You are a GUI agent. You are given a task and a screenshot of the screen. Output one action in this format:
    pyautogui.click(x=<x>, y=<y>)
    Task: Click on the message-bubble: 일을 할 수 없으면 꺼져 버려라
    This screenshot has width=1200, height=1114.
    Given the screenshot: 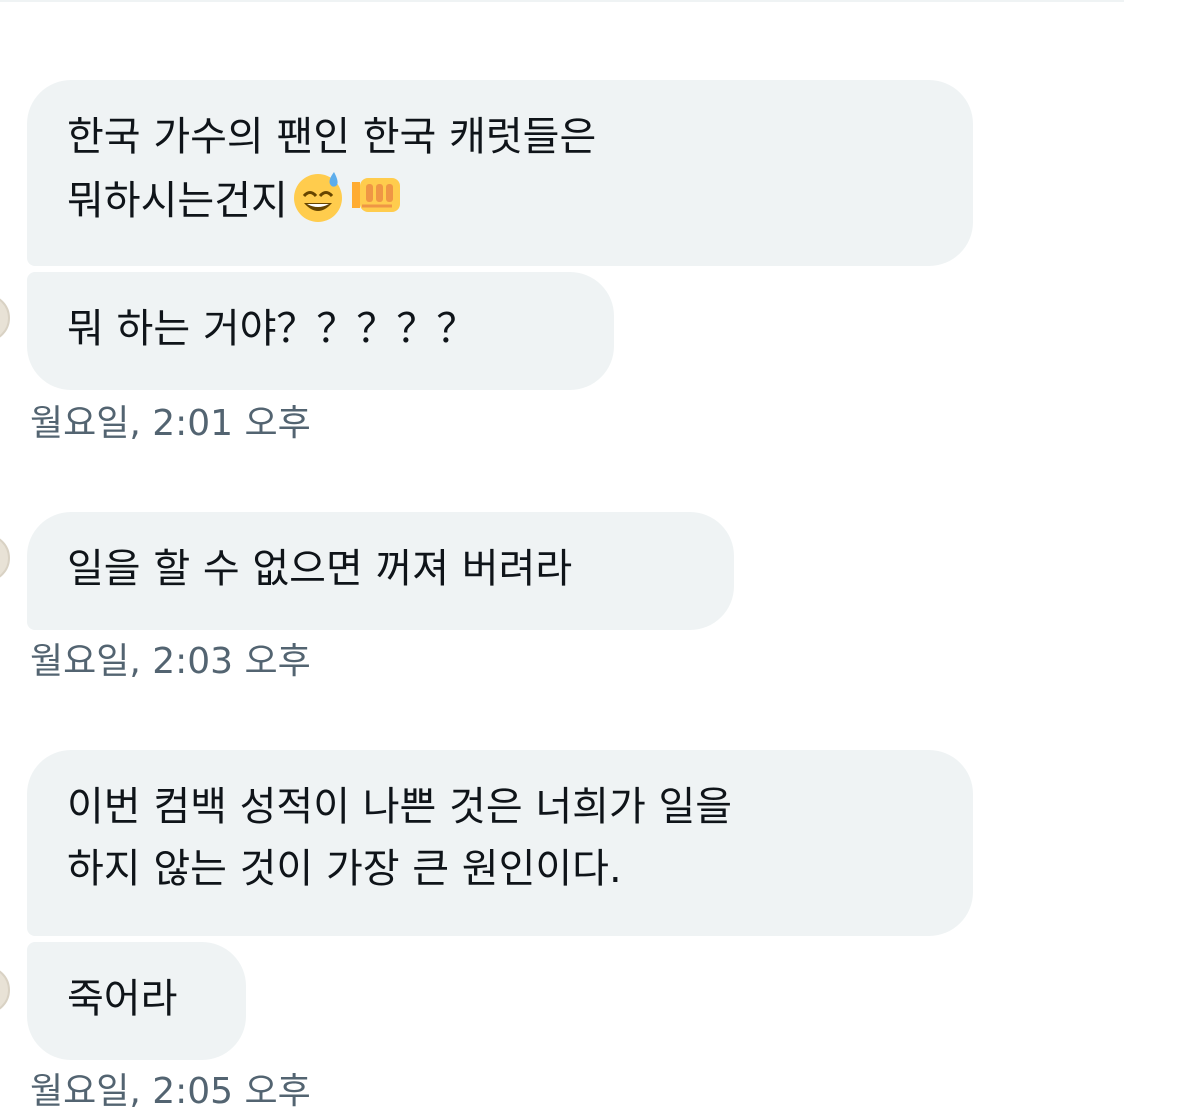 What is the action you would take?
    pyautogui.click(x=380, y=571)
    